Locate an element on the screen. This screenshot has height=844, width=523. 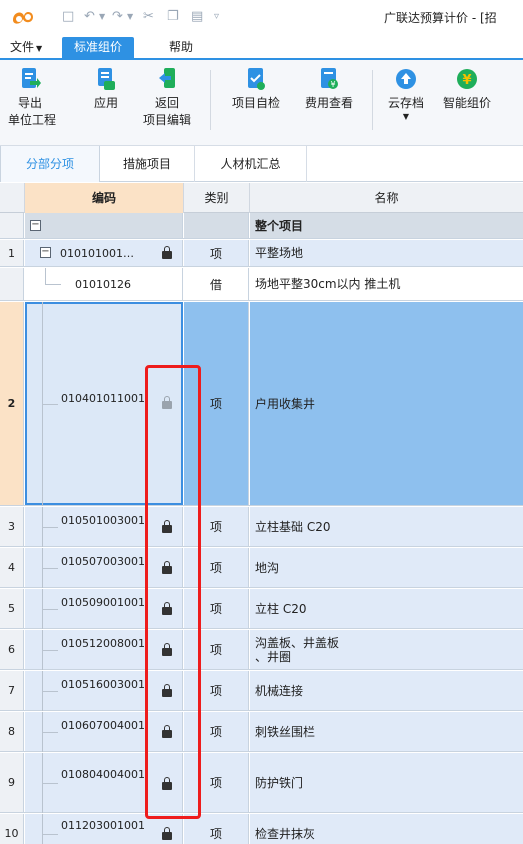
code-cell: − is located at coordinates (104, 225).